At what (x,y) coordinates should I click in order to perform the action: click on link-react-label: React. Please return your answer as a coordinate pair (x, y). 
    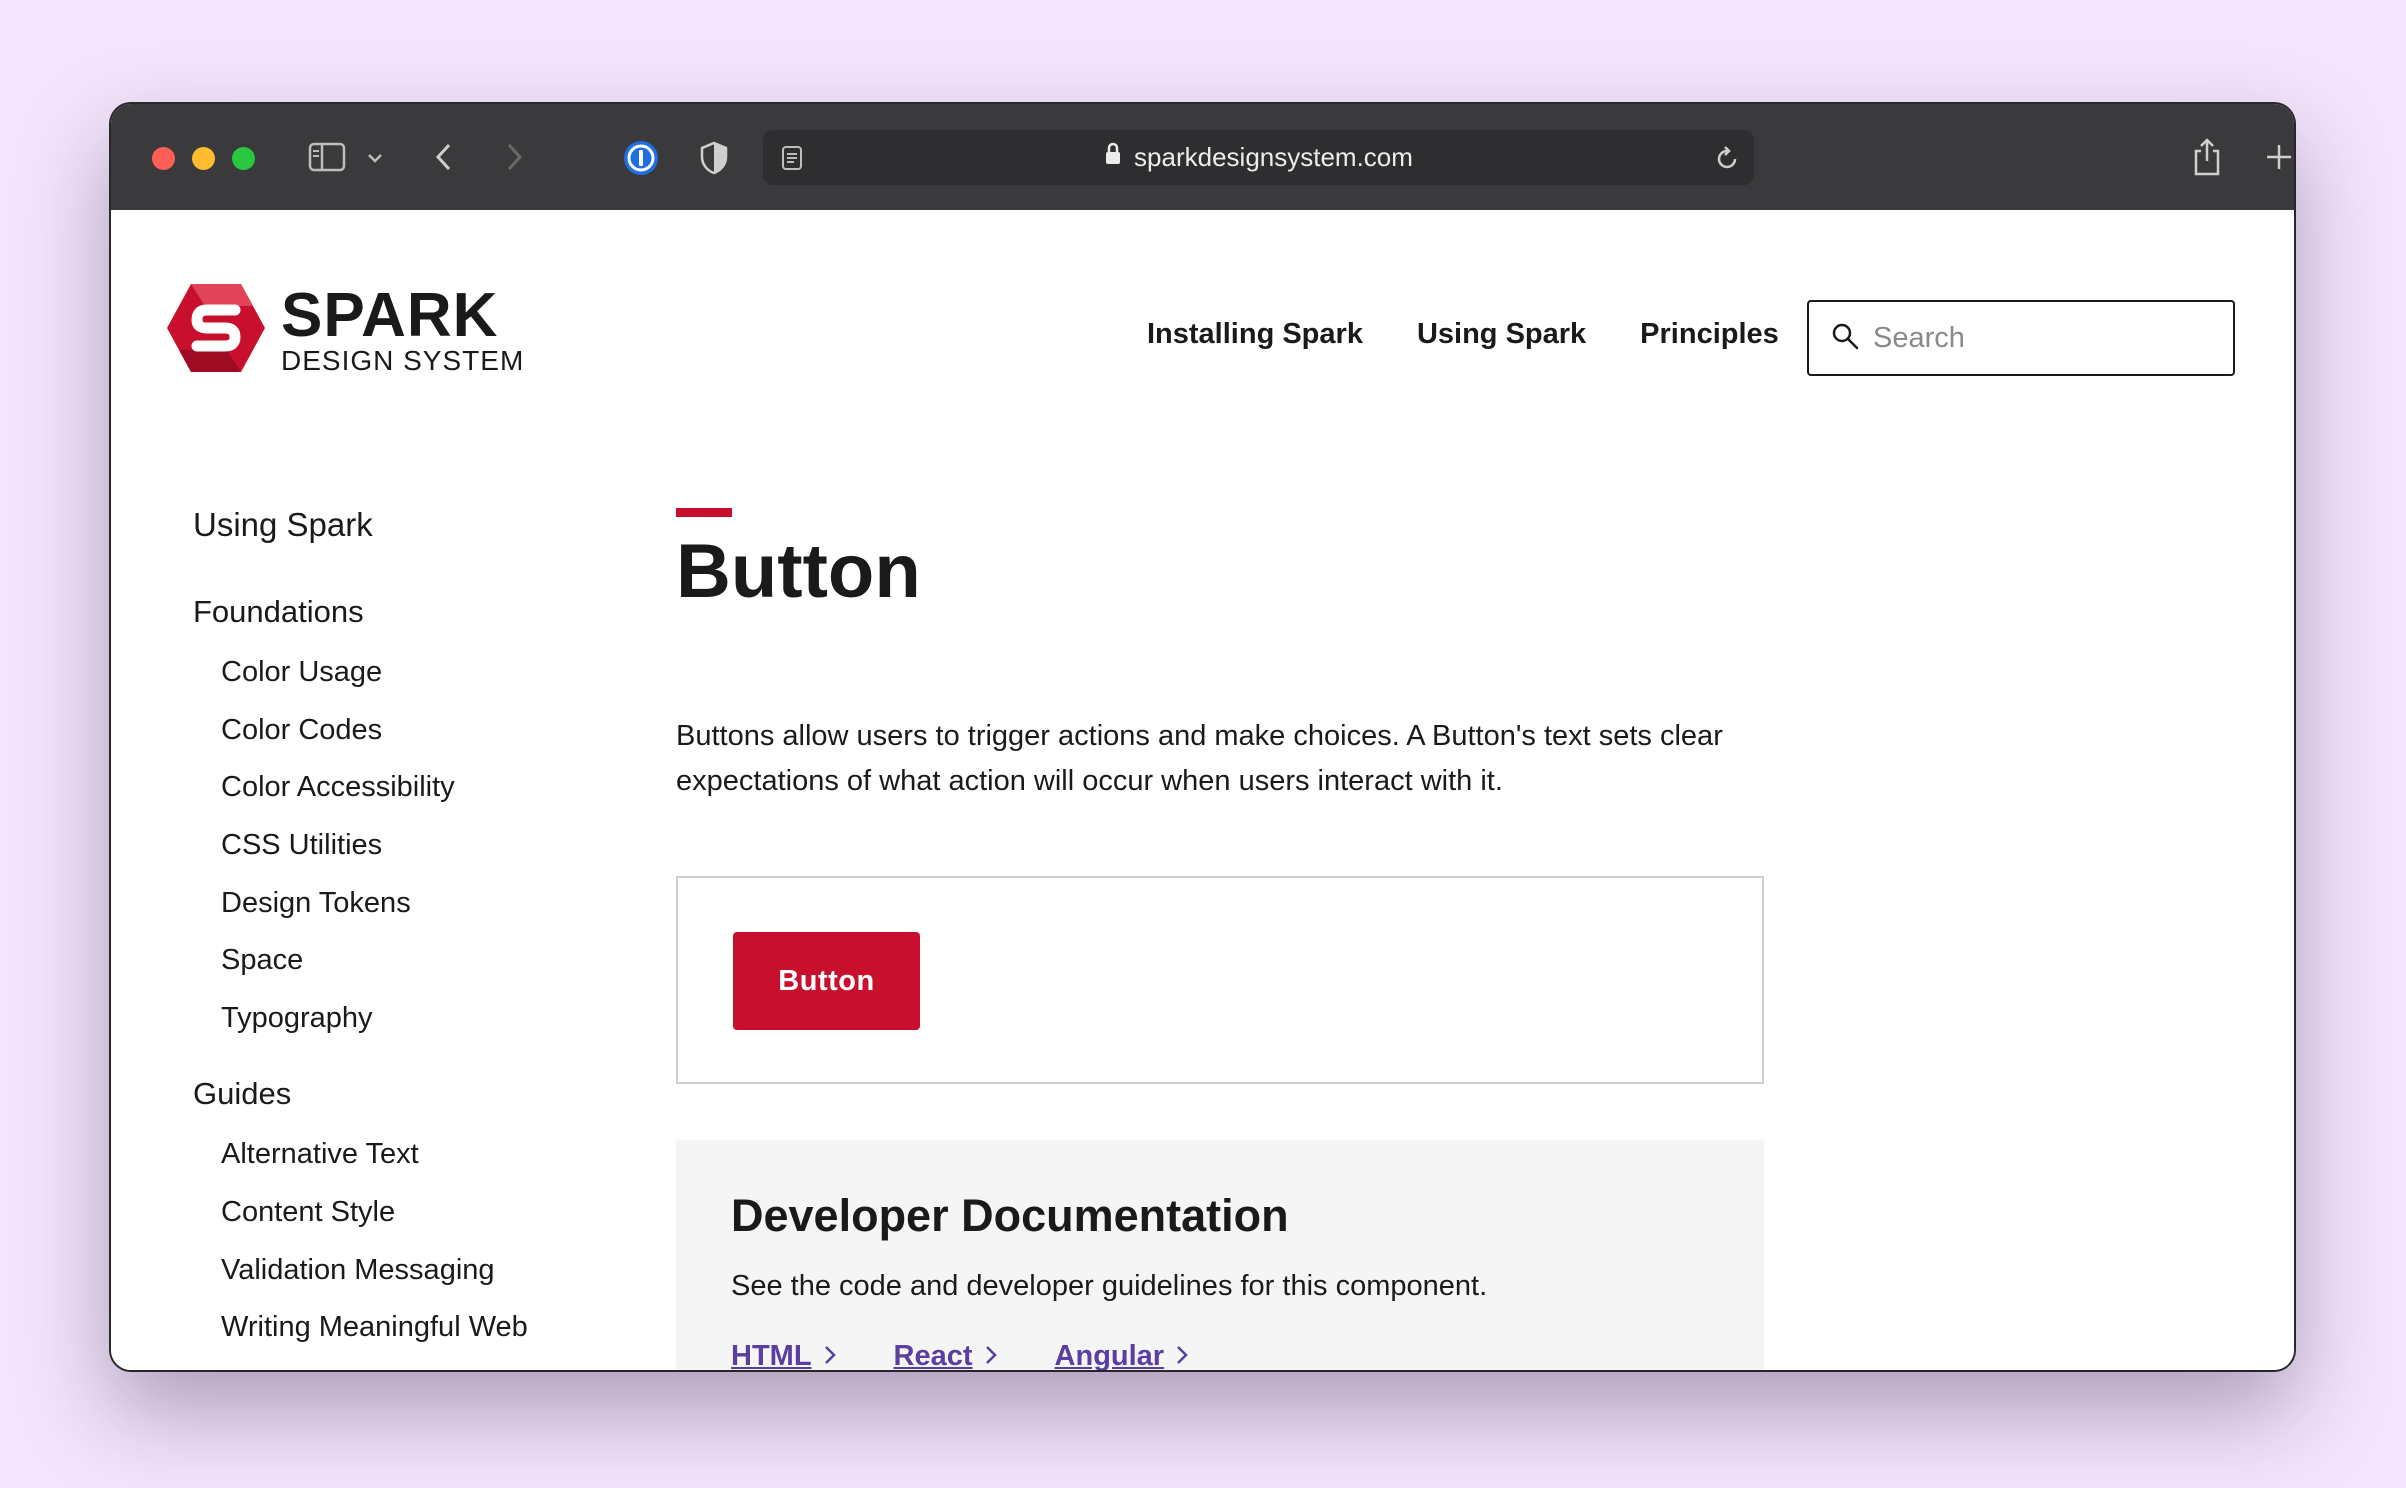
    Looking at the image, I should click on (933, 1355).